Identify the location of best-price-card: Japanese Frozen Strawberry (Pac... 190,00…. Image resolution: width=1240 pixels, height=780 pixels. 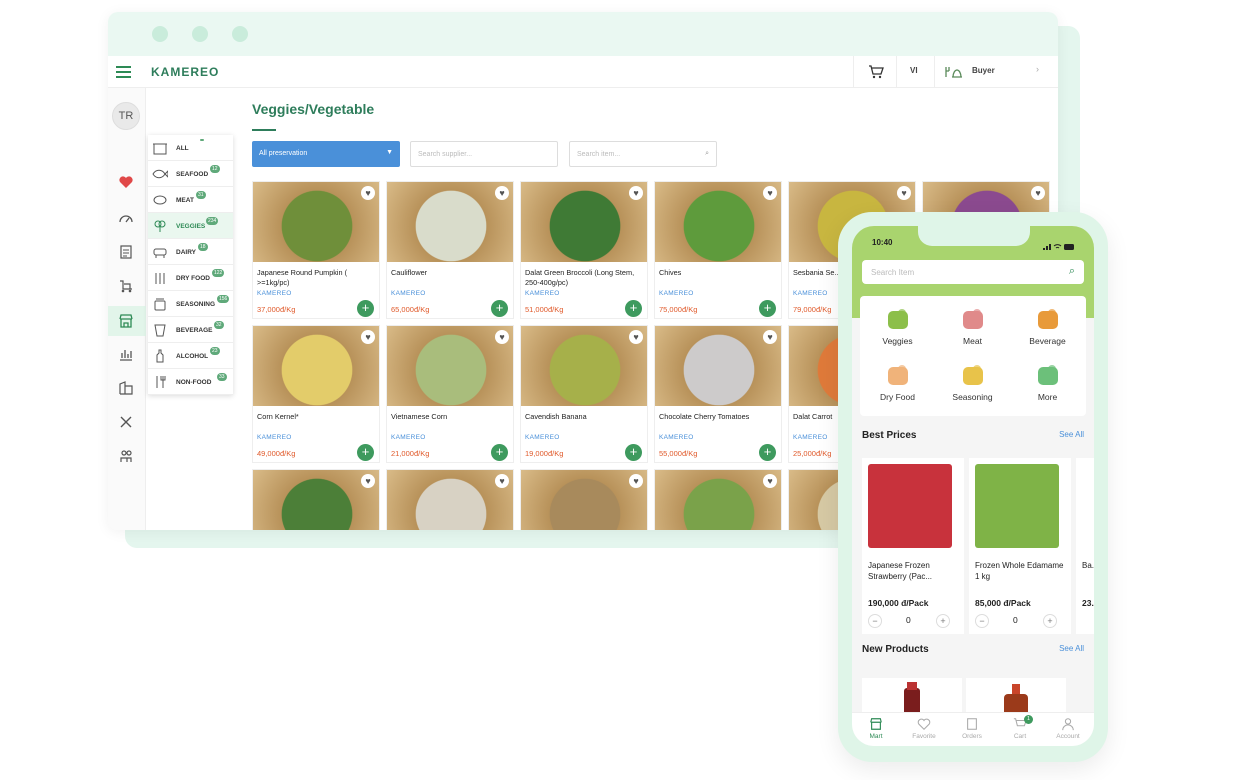
(913, 546).